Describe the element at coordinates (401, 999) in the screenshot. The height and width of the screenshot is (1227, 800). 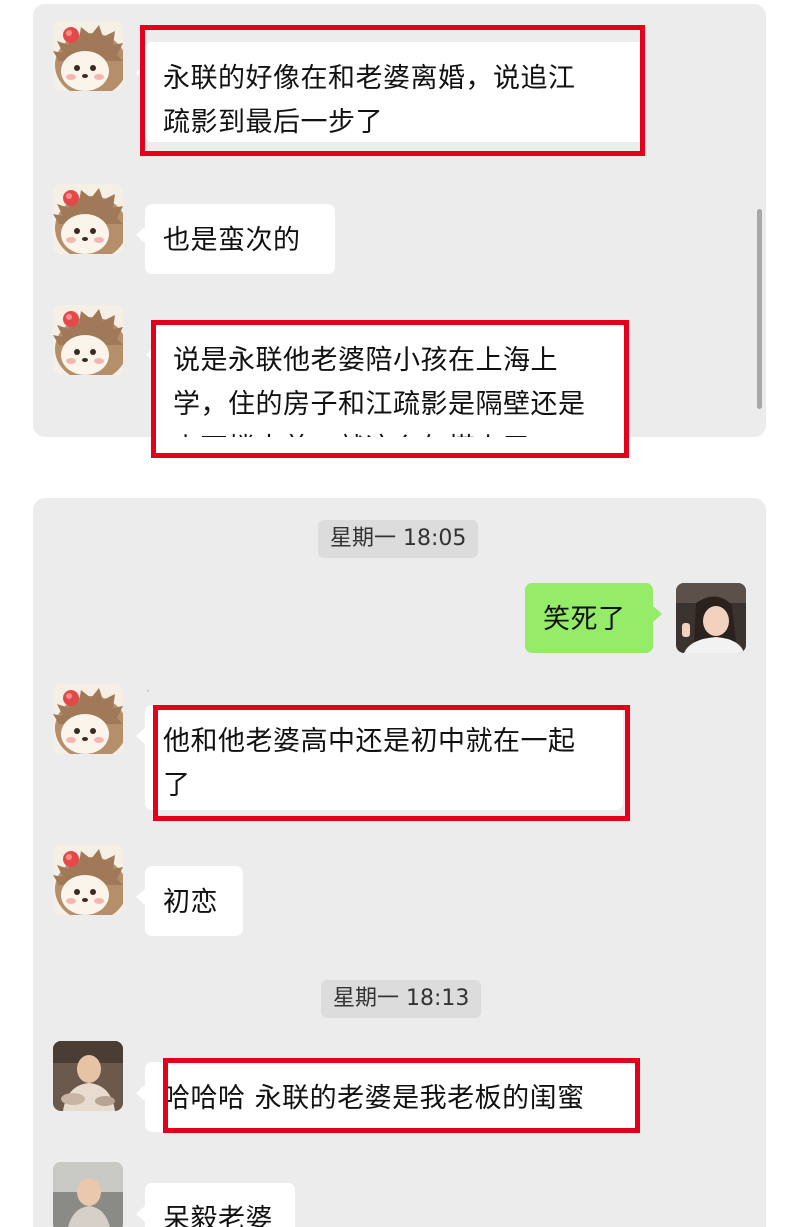
I see `timestamp: 星期一 18:13` at that location.